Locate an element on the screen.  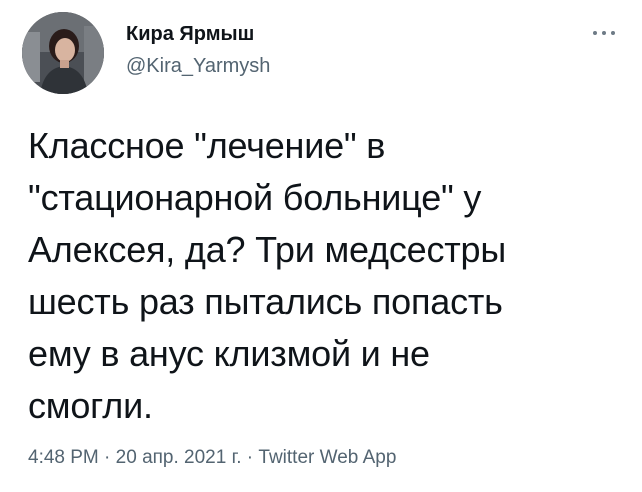
tweet-time: 4:48 PM is located at coordinates (63, 457).